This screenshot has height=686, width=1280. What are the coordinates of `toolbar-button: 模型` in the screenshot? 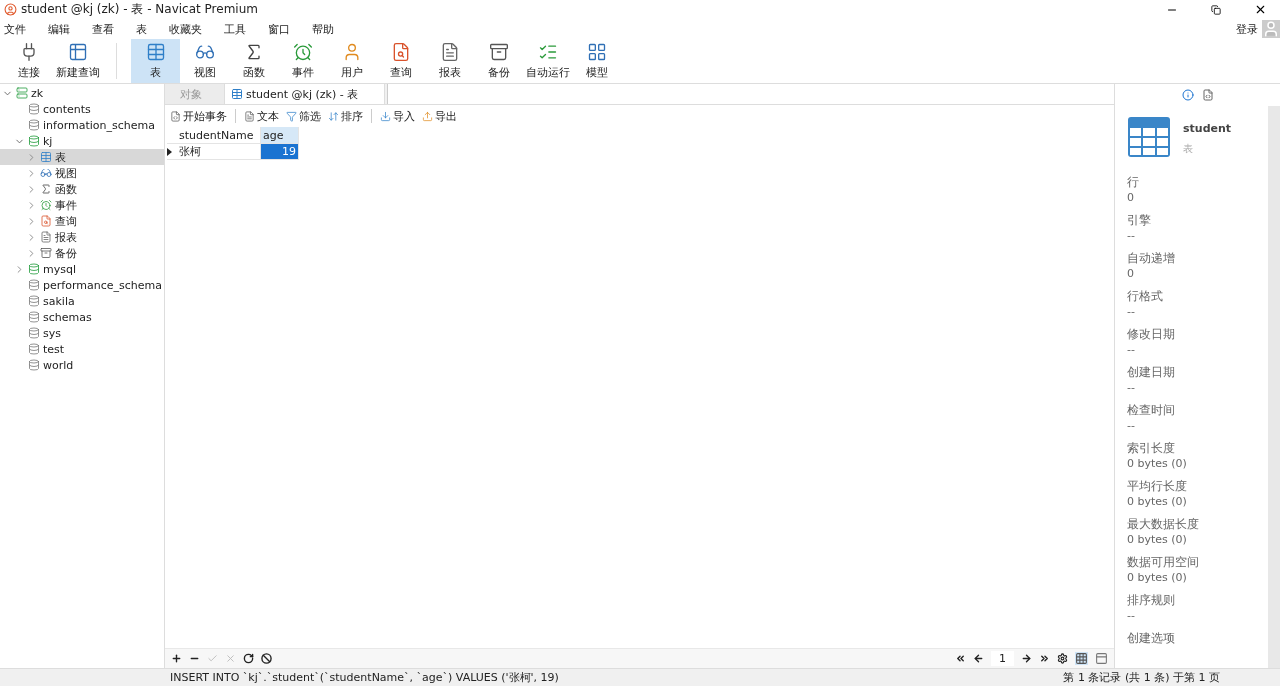 It's located at (596, 61).